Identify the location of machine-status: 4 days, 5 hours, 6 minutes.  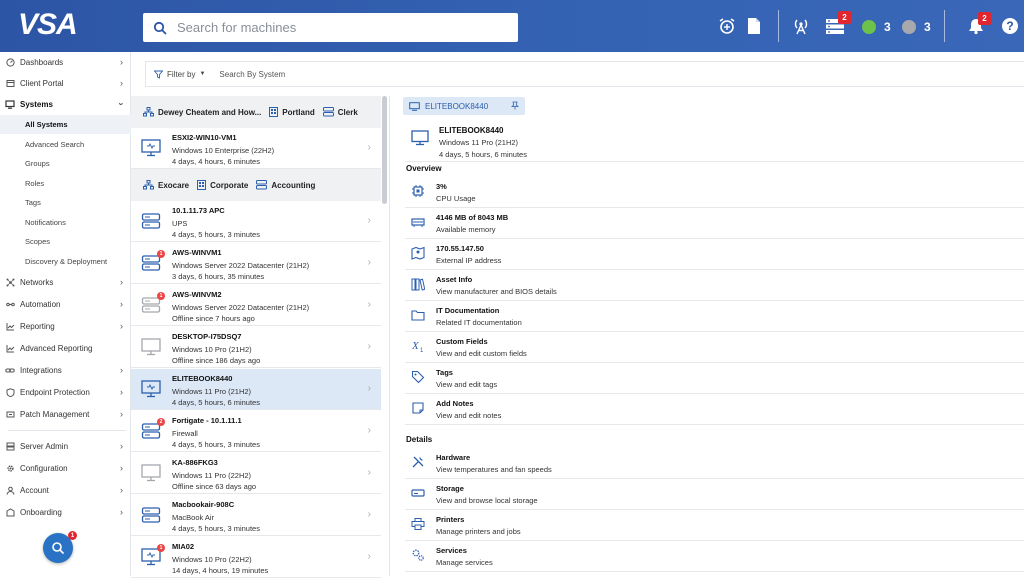
(216, 402).